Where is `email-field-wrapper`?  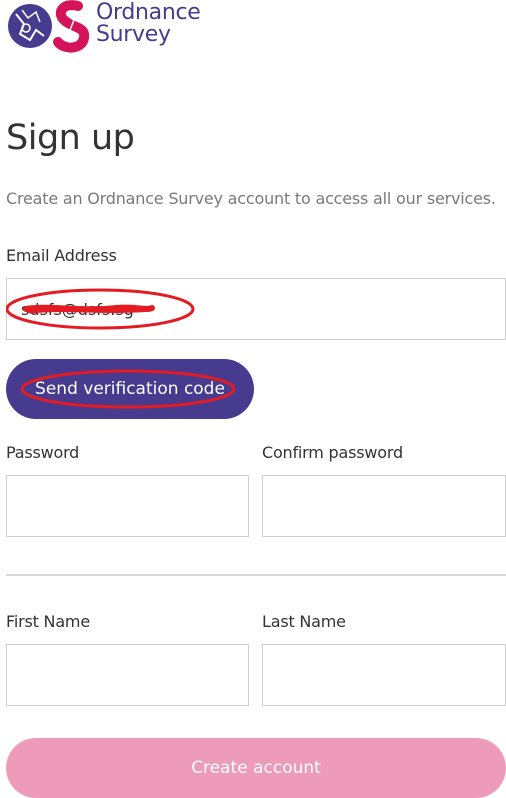 email-field-wrapper is located at coordinates (256, 309).